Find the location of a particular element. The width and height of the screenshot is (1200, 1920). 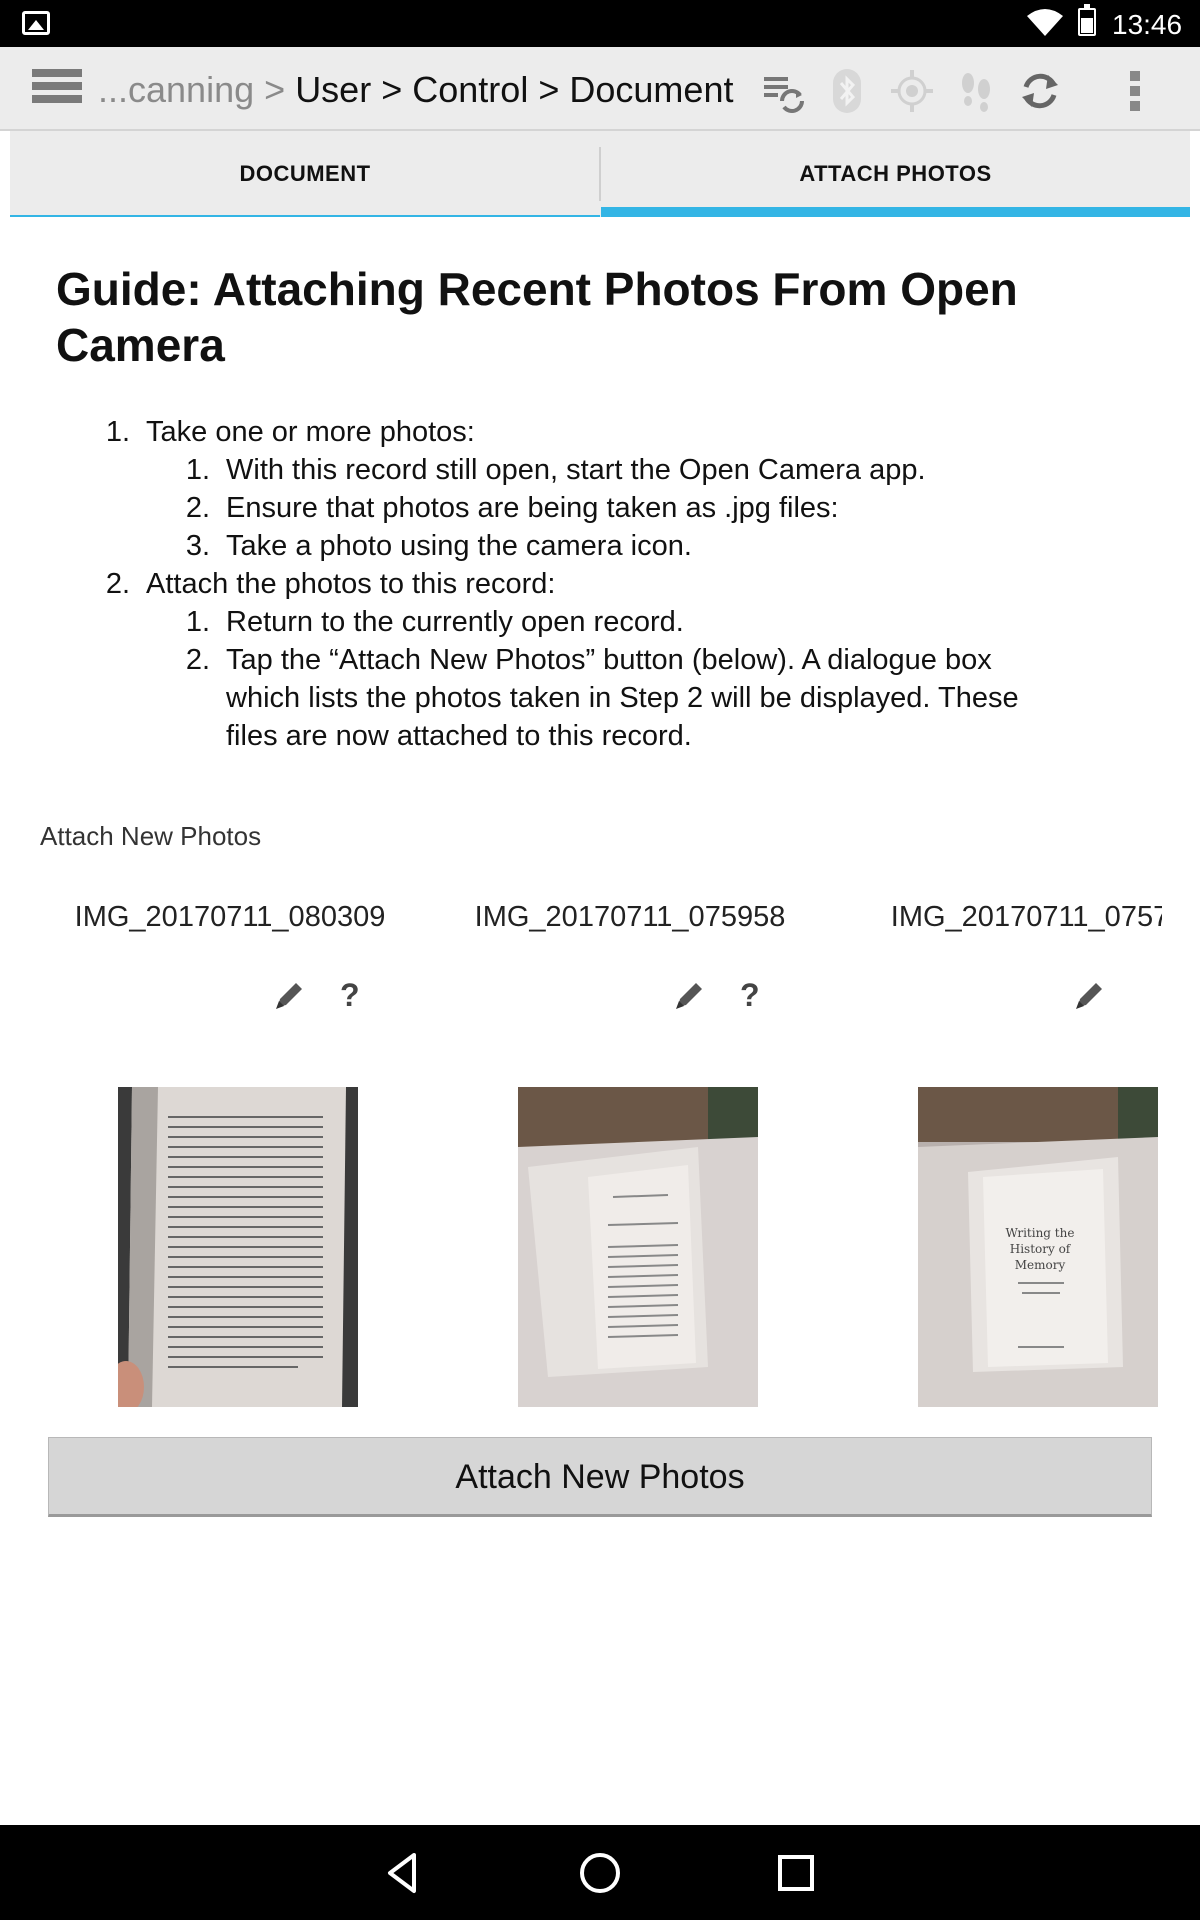

navigation-bar is located at coordinates (600, 1872).